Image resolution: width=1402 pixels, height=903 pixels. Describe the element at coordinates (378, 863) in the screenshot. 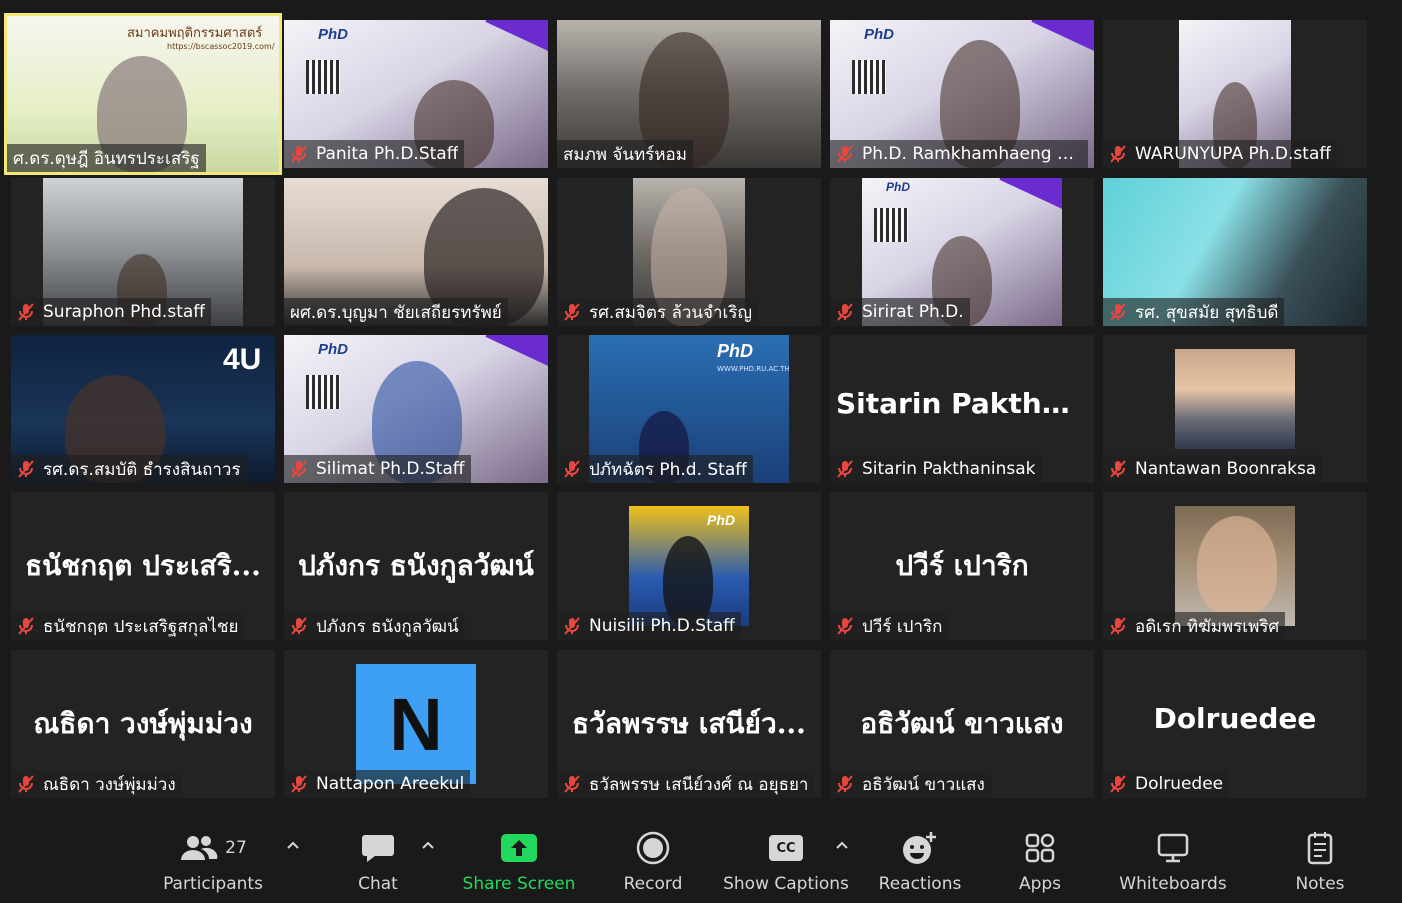

I see `chat-button: Chat` at that location.